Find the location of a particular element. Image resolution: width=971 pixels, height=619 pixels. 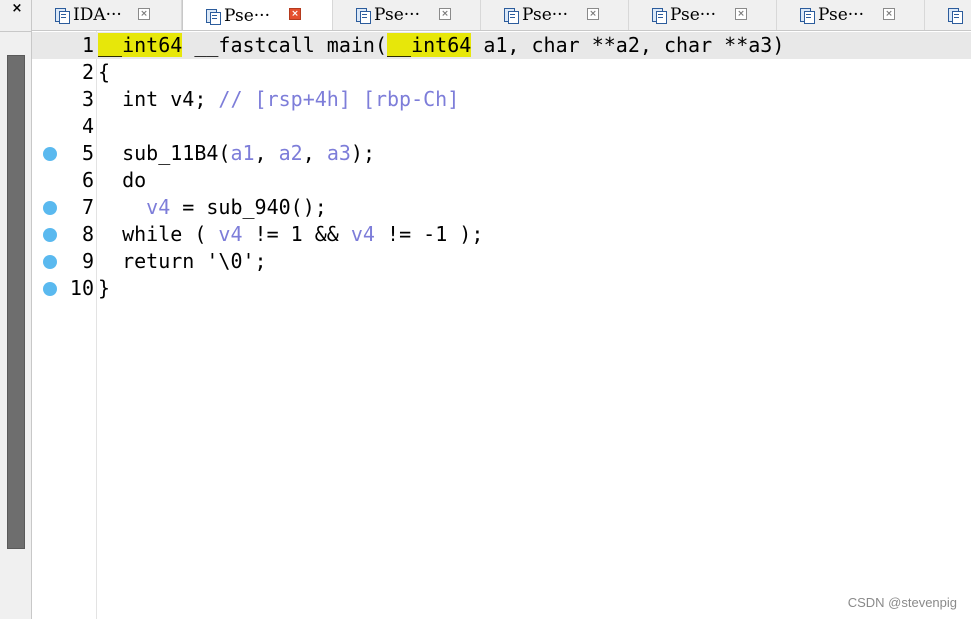

line-number: 10 is located at coordinates (81, 288).